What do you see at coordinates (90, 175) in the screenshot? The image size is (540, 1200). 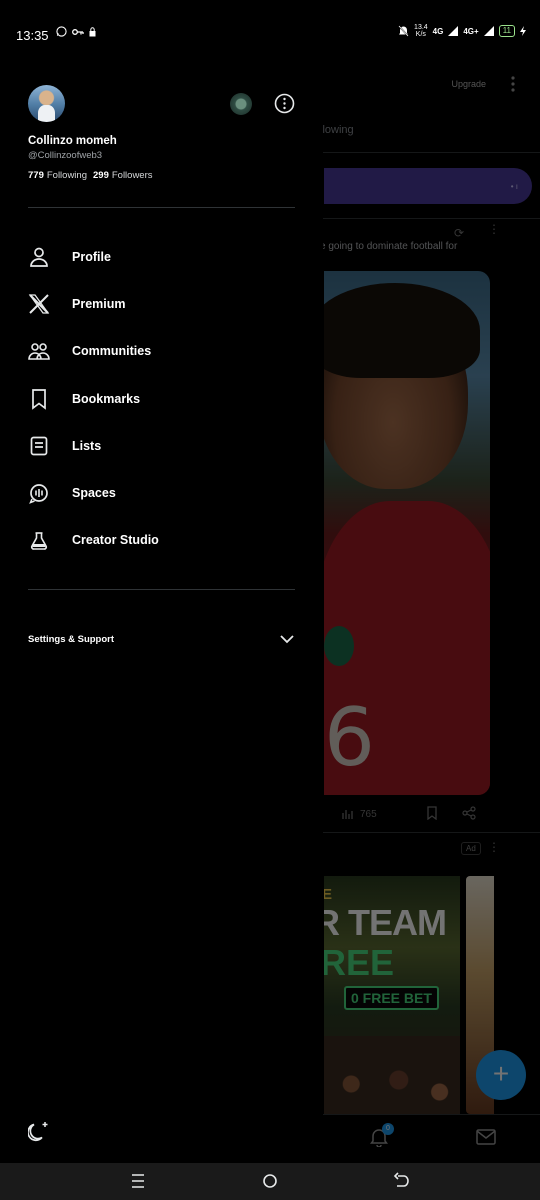 I see `follow-counts: 779 Following 299 Followers` at bounding box center [90, 175].